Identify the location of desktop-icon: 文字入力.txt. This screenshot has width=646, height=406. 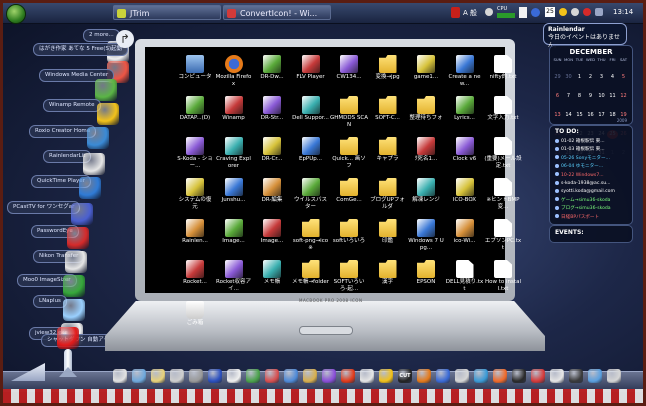
(503, 109).